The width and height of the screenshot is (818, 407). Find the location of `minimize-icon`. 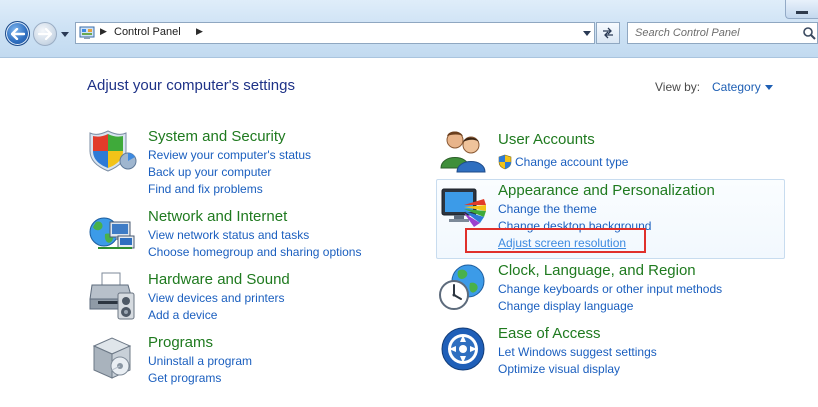

minimize-icon is located at coordinates (802, 12).